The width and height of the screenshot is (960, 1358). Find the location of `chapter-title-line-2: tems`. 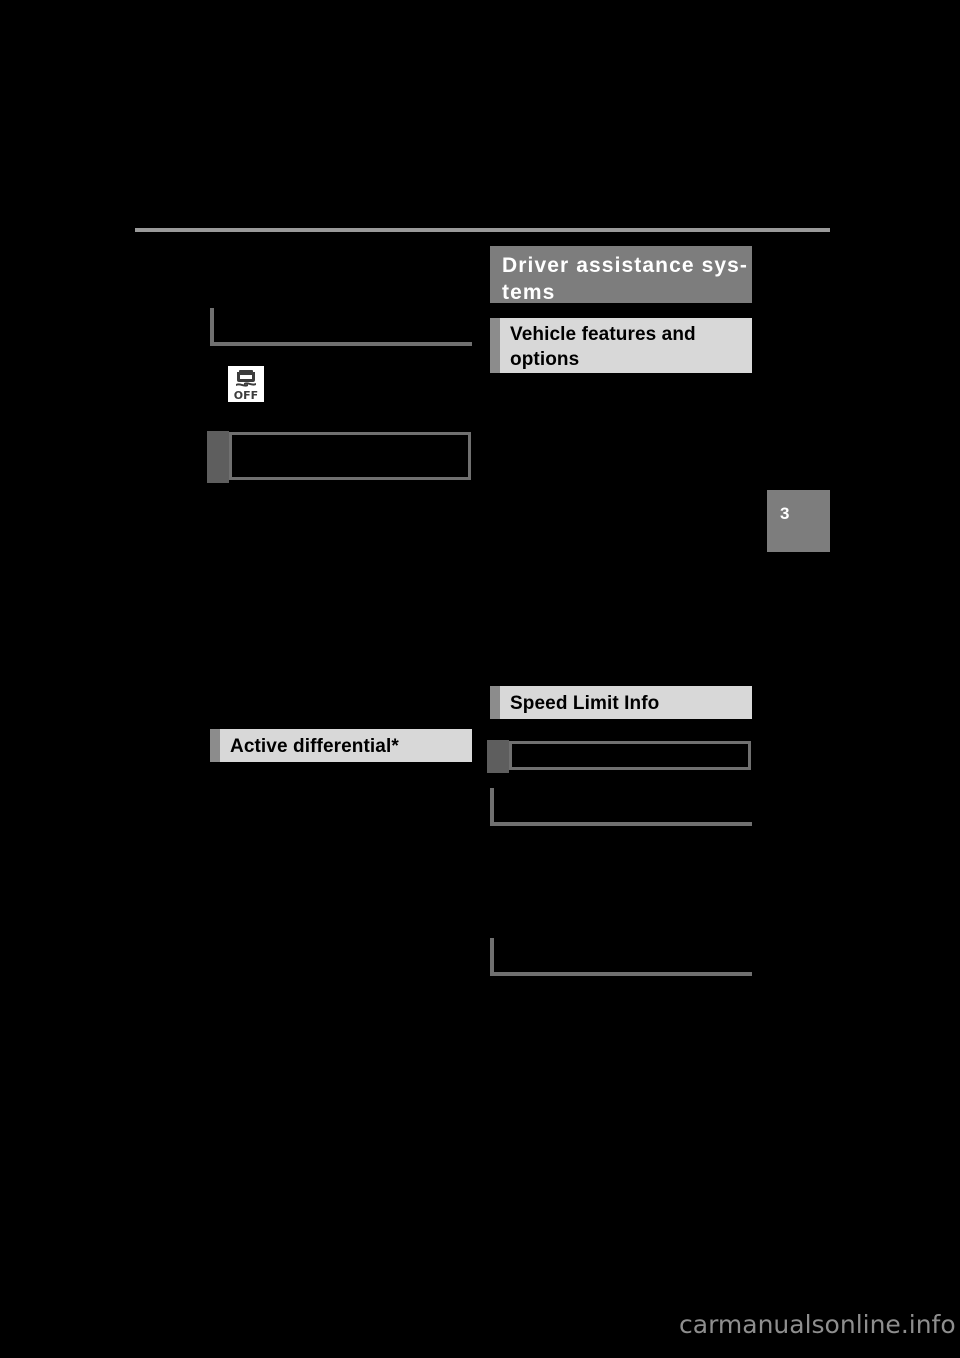

chapter-title-line-2: tems is located at coordinates (529, 292).